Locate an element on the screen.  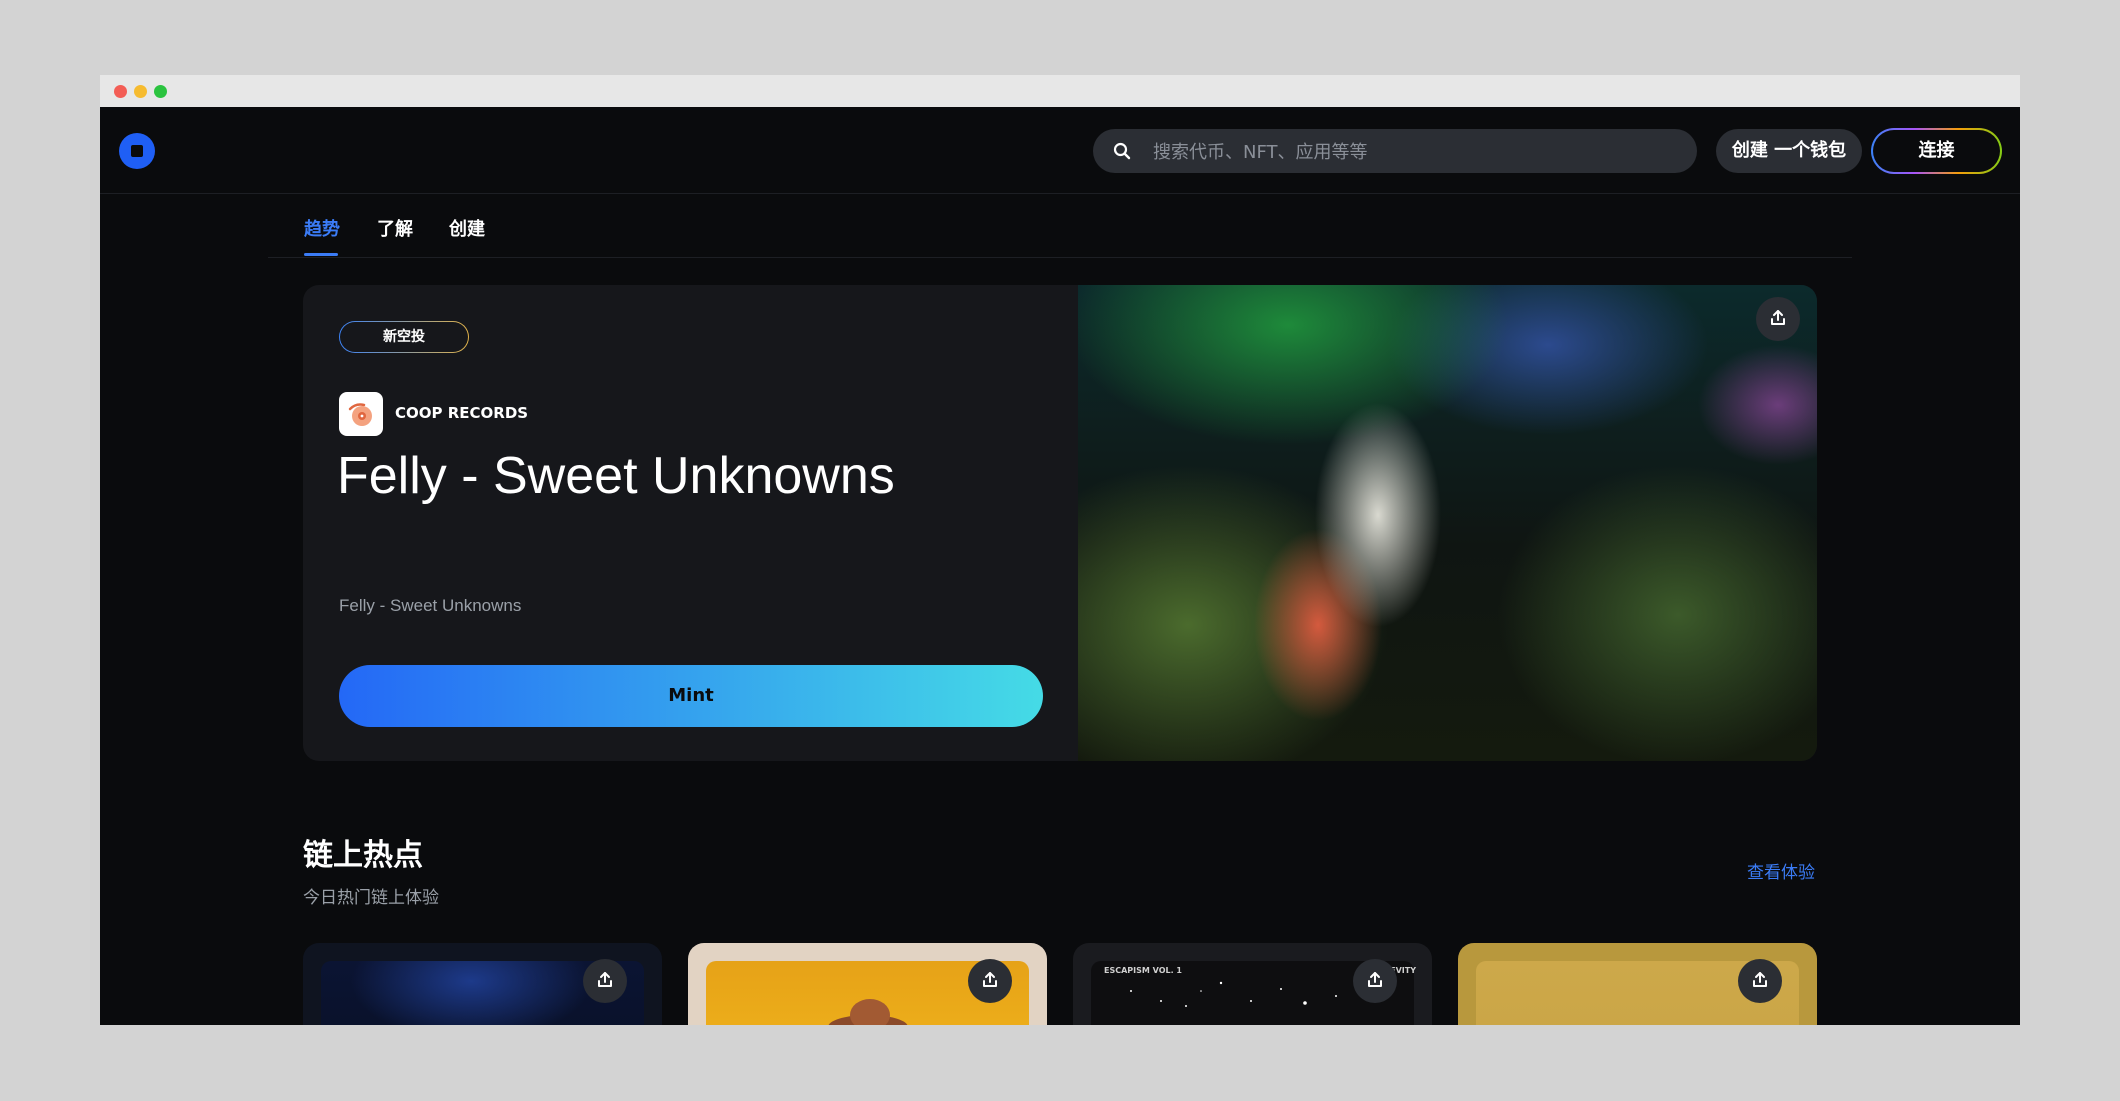
create-wallet-button: 创建 一个钱包 is located at coordinates (1789, 151).